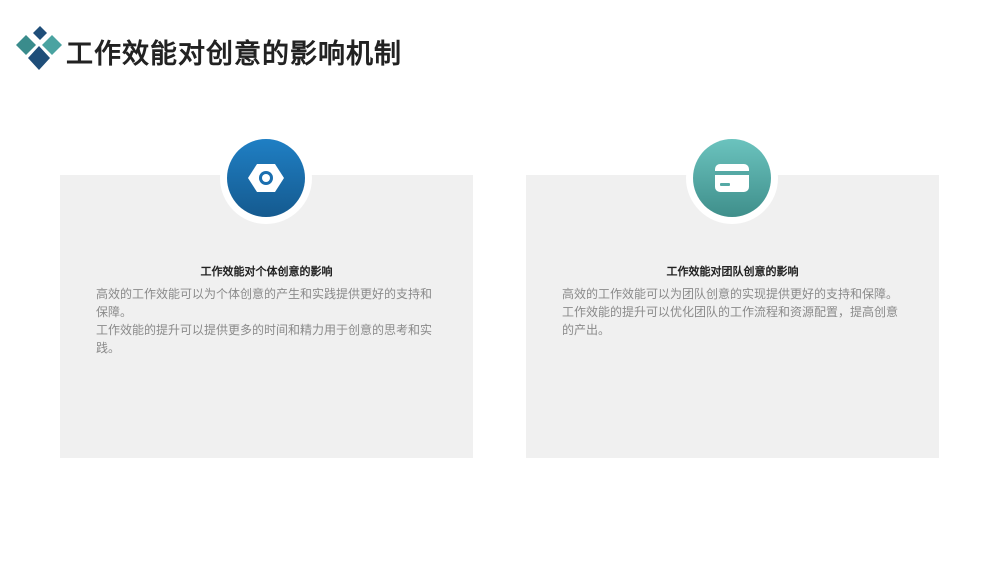  Describe the element at coordinates (264, 303) in the screenshot. I see `card-paragraph: 高效的工作效能可以为个体创意的产生和实践提供更好的支持和保障。` at that location.